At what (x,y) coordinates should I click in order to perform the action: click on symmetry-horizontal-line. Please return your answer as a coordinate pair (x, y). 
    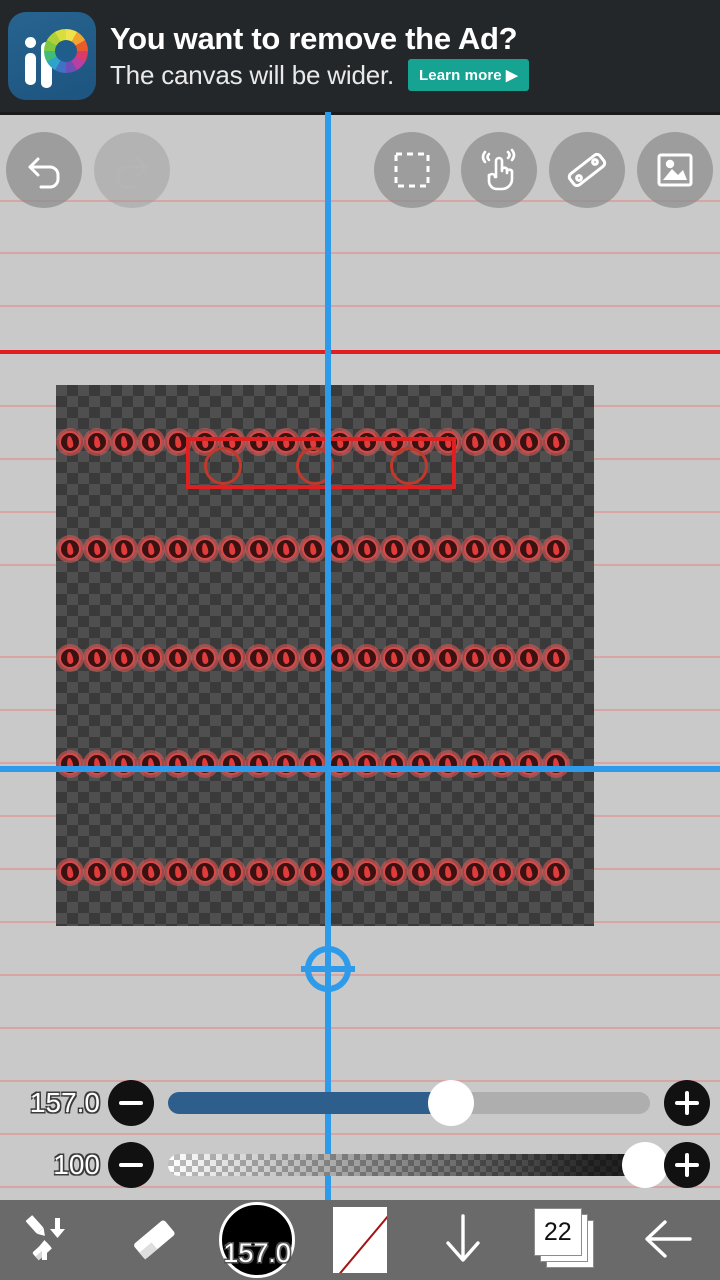
    Looking at the image, I should click on (360, 769).